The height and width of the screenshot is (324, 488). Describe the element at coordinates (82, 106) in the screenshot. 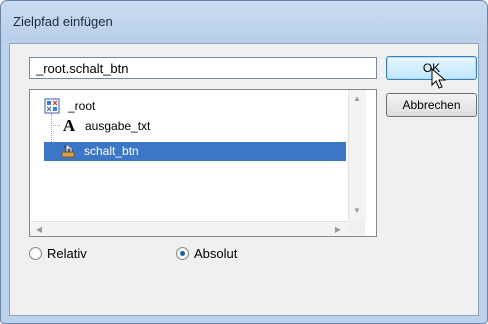

I see `tree-item-label: _root` at that location.